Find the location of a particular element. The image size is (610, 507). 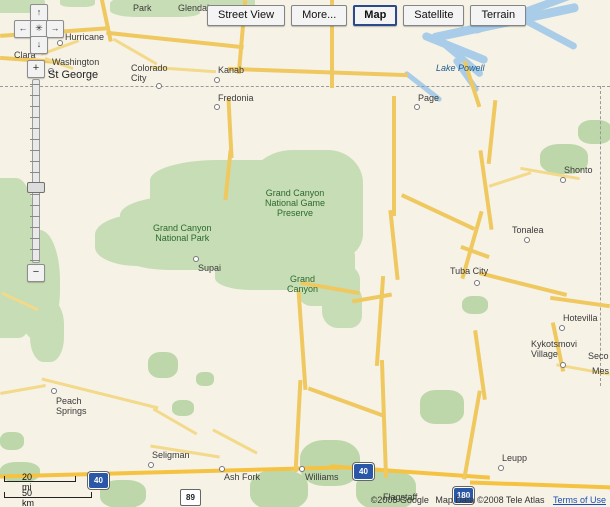

place-label: St George is located at coordinates (73, 75).